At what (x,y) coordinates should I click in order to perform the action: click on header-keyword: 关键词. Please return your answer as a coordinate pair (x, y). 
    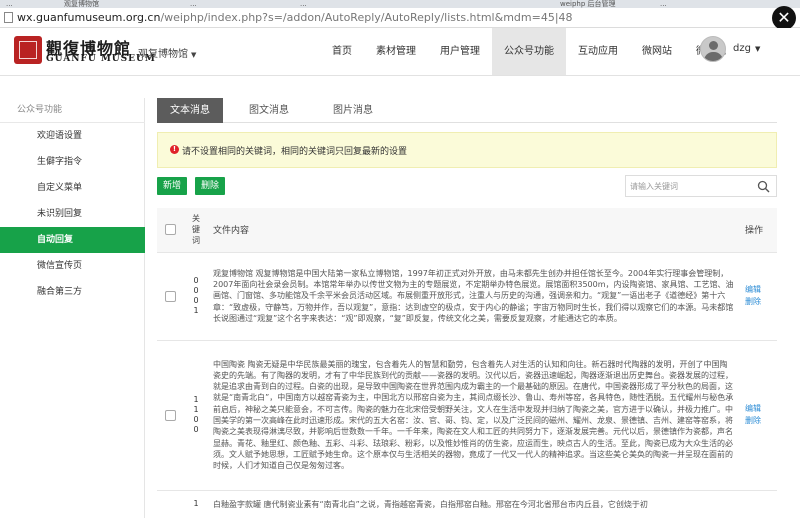
    Looking at the image, I should click on (196, 230).